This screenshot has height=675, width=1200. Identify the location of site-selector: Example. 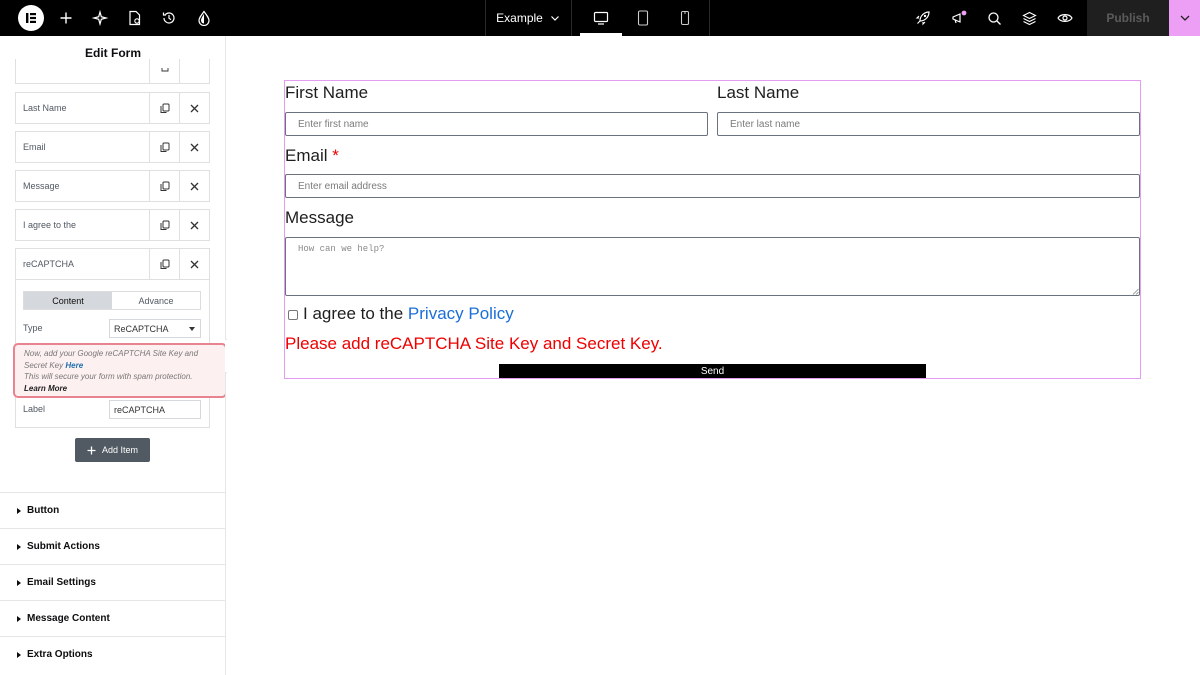
(528, 18).